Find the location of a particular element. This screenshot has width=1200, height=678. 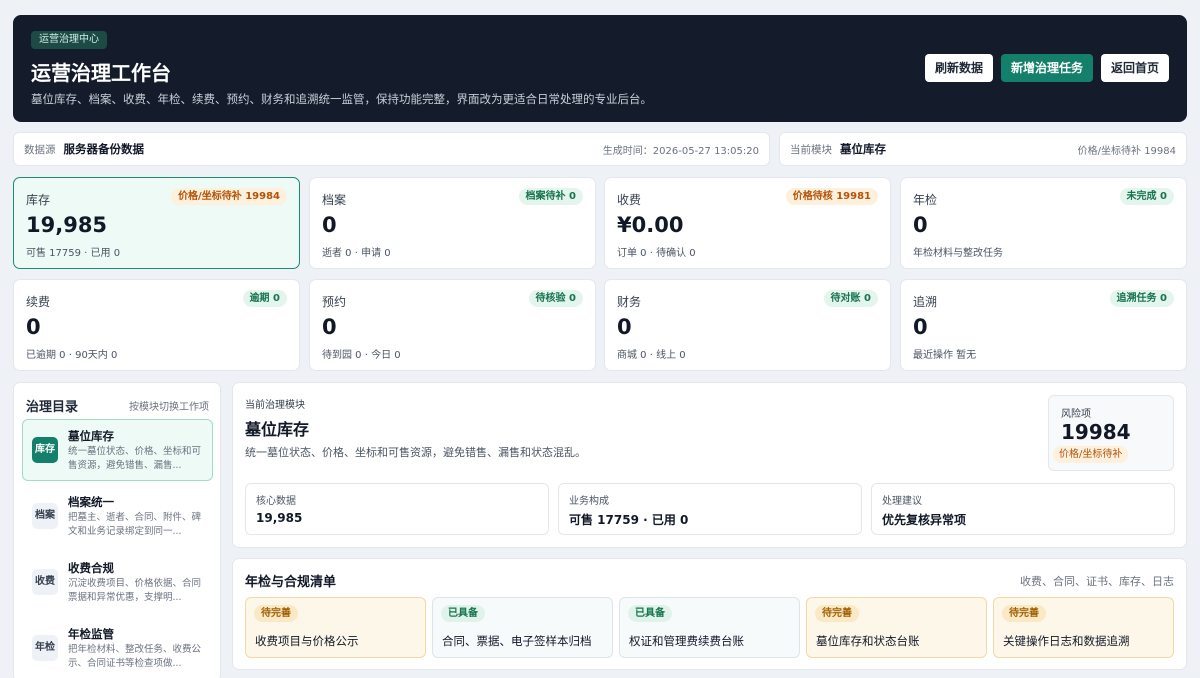

status-badge: 价格/坐标待补 19984 is located at coordinates (229, 196).